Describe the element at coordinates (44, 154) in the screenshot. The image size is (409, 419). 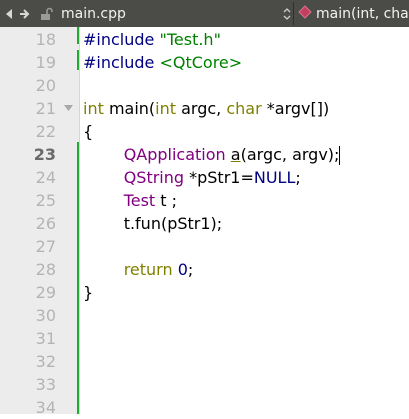
I see `line-number: 23` at that location.